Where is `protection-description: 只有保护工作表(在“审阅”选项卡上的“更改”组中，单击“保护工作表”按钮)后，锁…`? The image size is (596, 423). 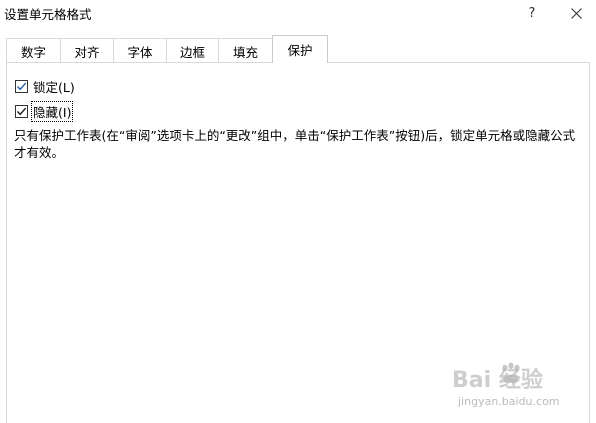 protection-description: 只有保护工作表(在“审阅”选项卡上的“更改”组中，单击“保护工作表”按钮)后，锁… is located at coordinates (295, 144).